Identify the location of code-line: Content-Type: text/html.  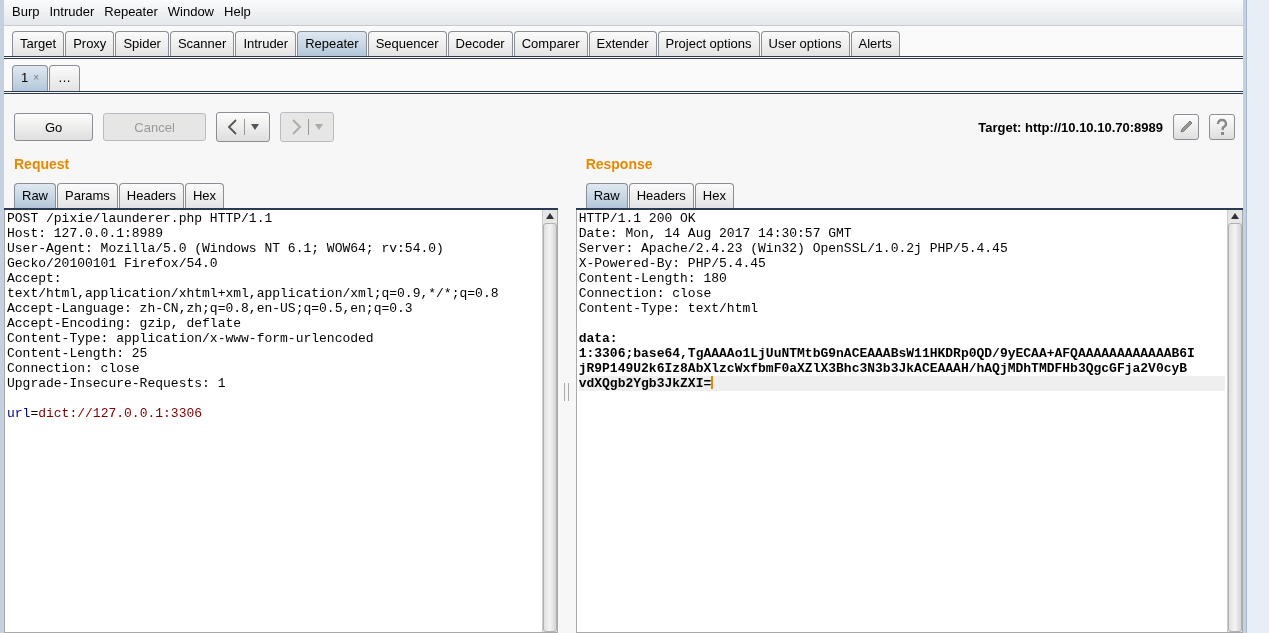
(668, 308).